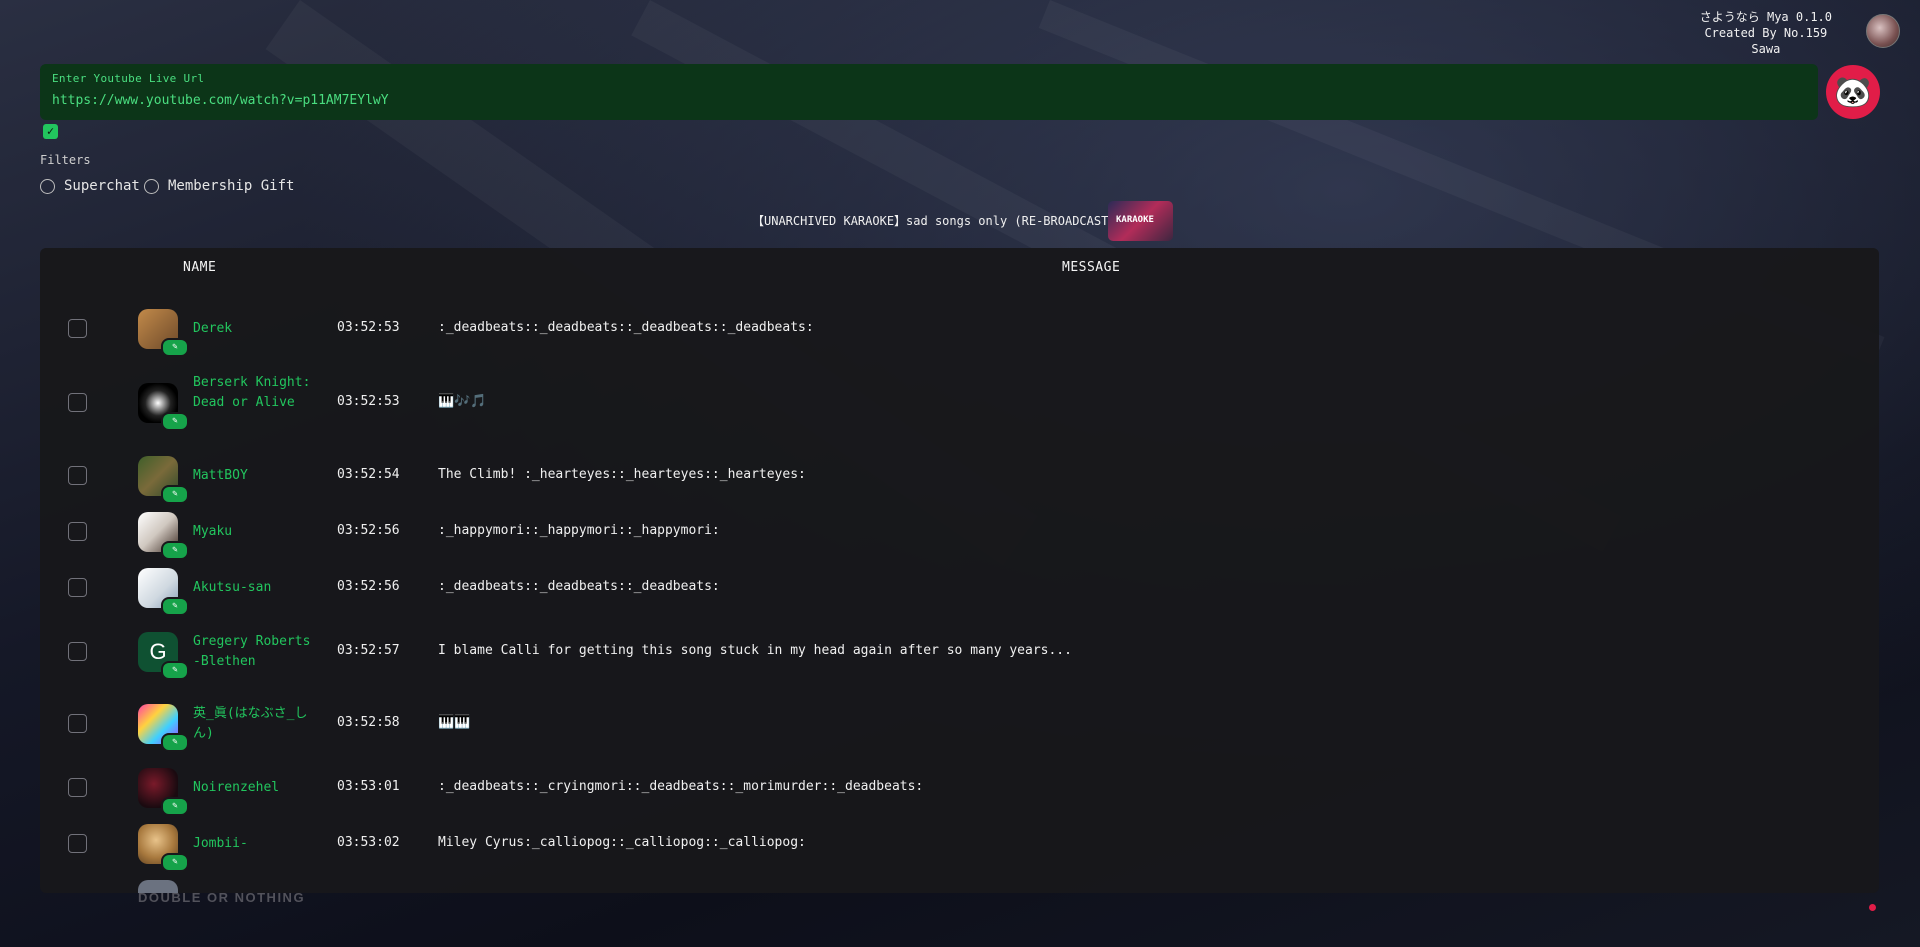 Image resolution: width=1920 pixels, height=947 pixels. Describe the element at coordinates (47, 186) in the screenshot. I see `superchat-radio` at that location.